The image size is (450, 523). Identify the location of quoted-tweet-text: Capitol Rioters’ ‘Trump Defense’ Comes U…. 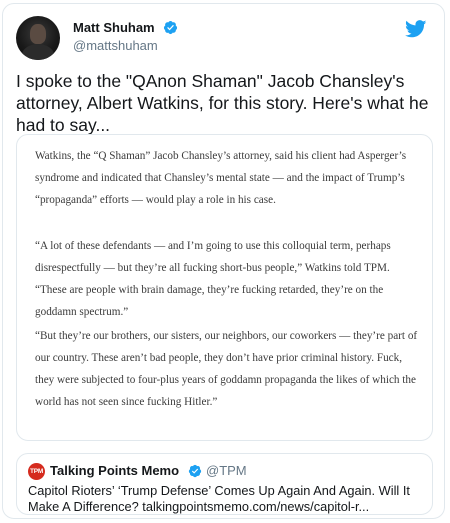
(219, 498).